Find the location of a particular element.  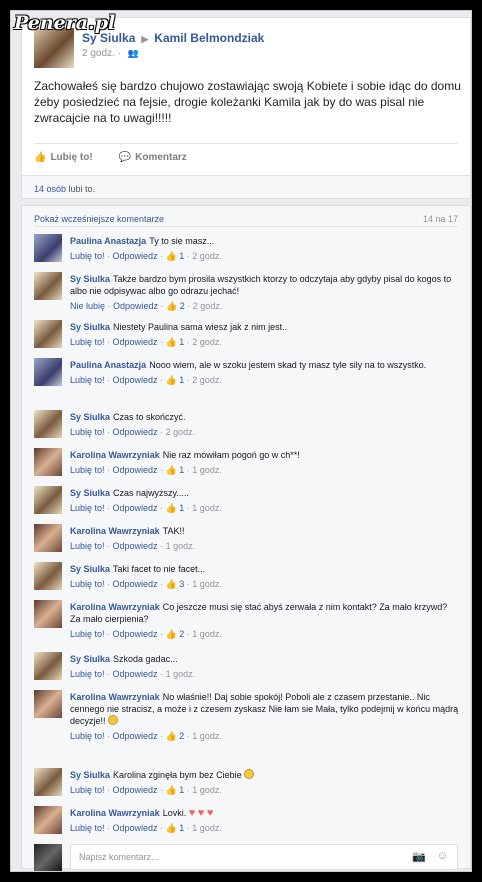

comment-like-link: Nie lubię is located at coordinates (87, 306).